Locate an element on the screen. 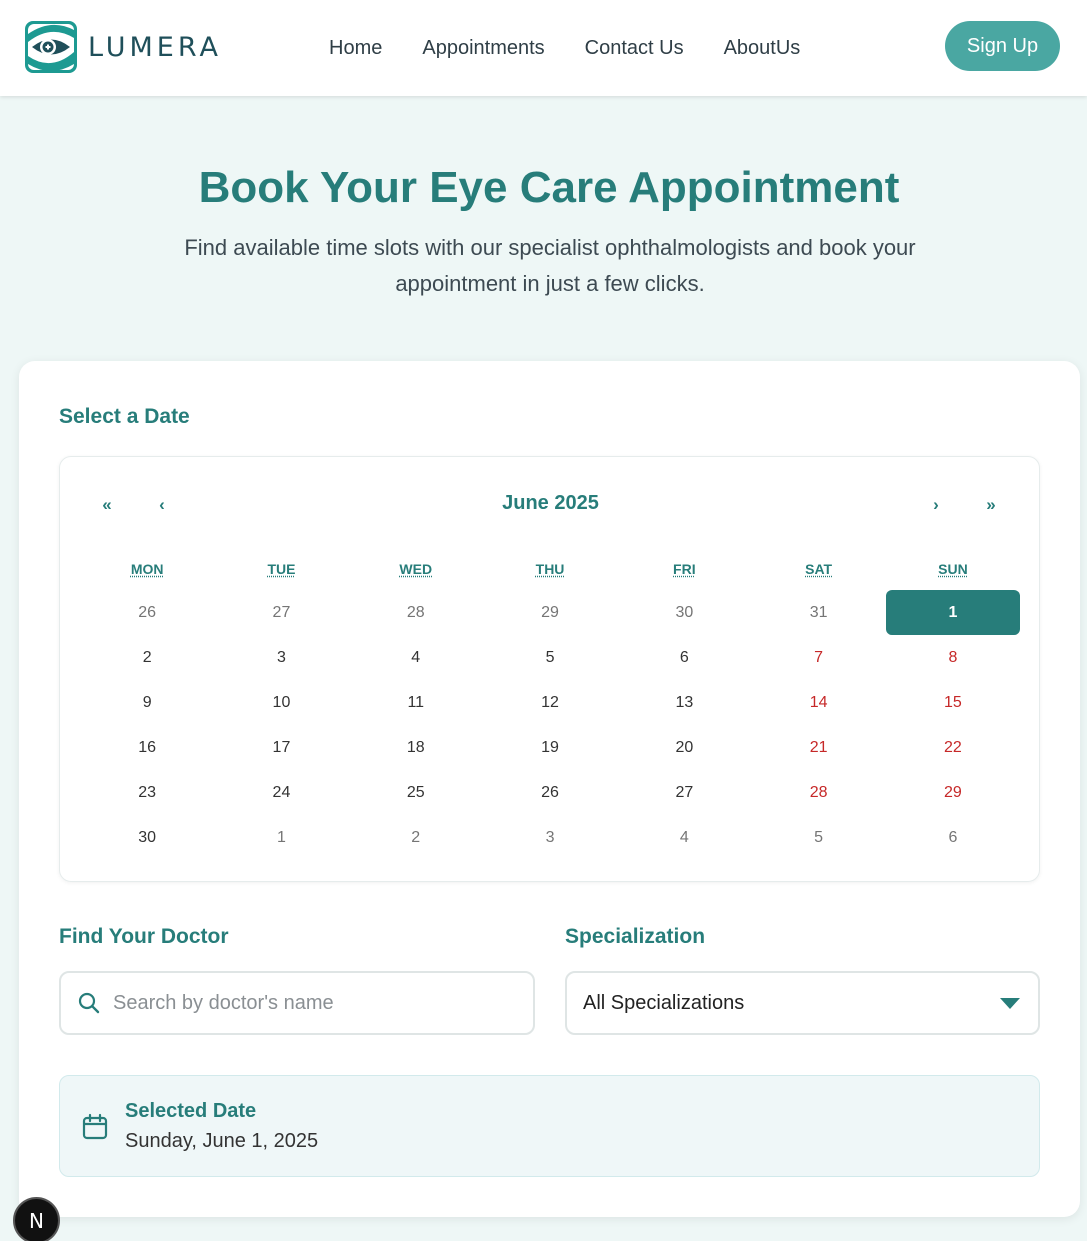 This screenshot has height=1241, width=1087. doctor-search-box is located at coordinates (297, 1003).